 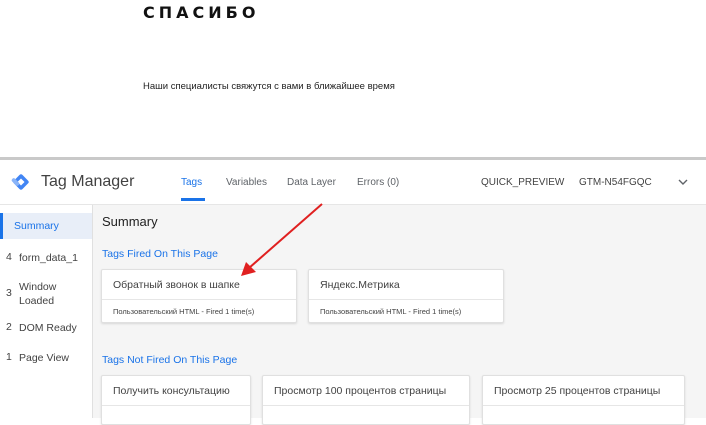 What do you see at coordinates (9, 257) in the screenshot?
I see `event-number: 4` at bounding box center [9, 257].